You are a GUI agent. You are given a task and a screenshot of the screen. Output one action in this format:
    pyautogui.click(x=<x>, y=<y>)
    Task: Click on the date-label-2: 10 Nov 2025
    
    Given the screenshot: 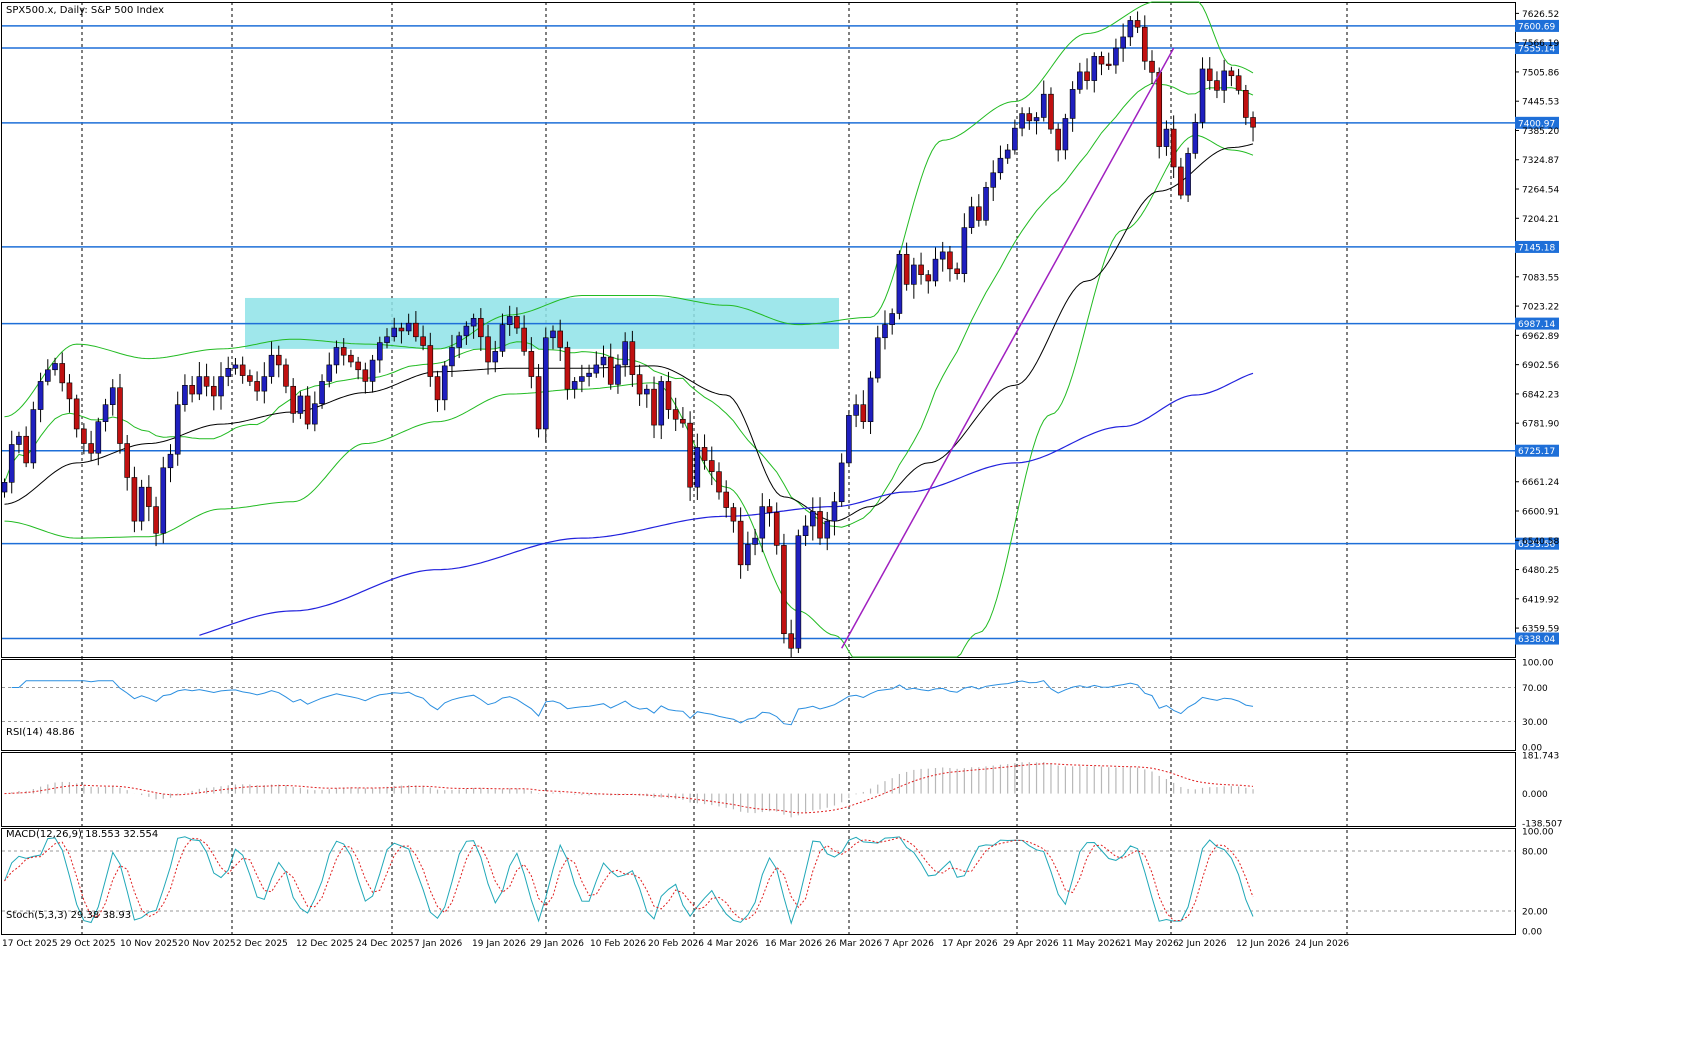 What is the action you would take?
    pyautogui.click(x=149, y=944)
    